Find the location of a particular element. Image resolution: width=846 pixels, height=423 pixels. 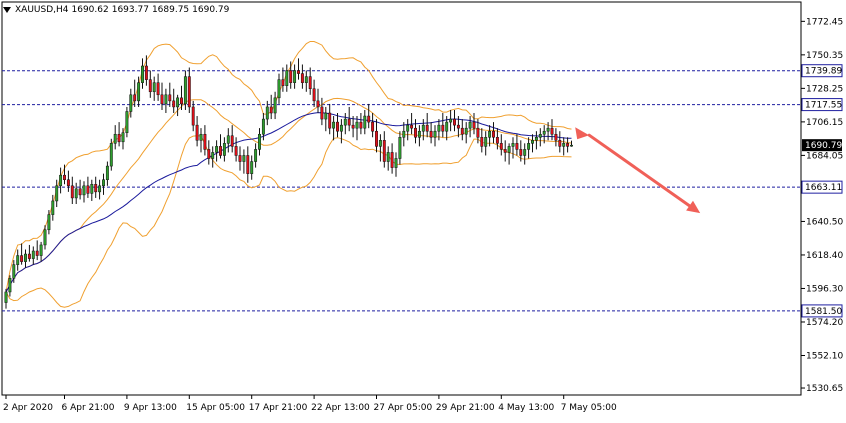

price-tick-label: 1750.35 is located at coordinates (824, 56).